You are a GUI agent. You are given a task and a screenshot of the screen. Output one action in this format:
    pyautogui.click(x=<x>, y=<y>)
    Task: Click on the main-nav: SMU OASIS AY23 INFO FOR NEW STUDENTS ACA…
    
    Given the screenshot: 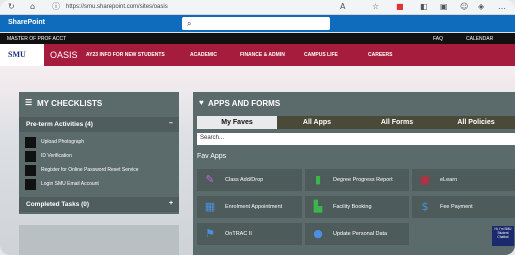 What is the action you would take?
    pyautogui.click(x=257, y=55)
    